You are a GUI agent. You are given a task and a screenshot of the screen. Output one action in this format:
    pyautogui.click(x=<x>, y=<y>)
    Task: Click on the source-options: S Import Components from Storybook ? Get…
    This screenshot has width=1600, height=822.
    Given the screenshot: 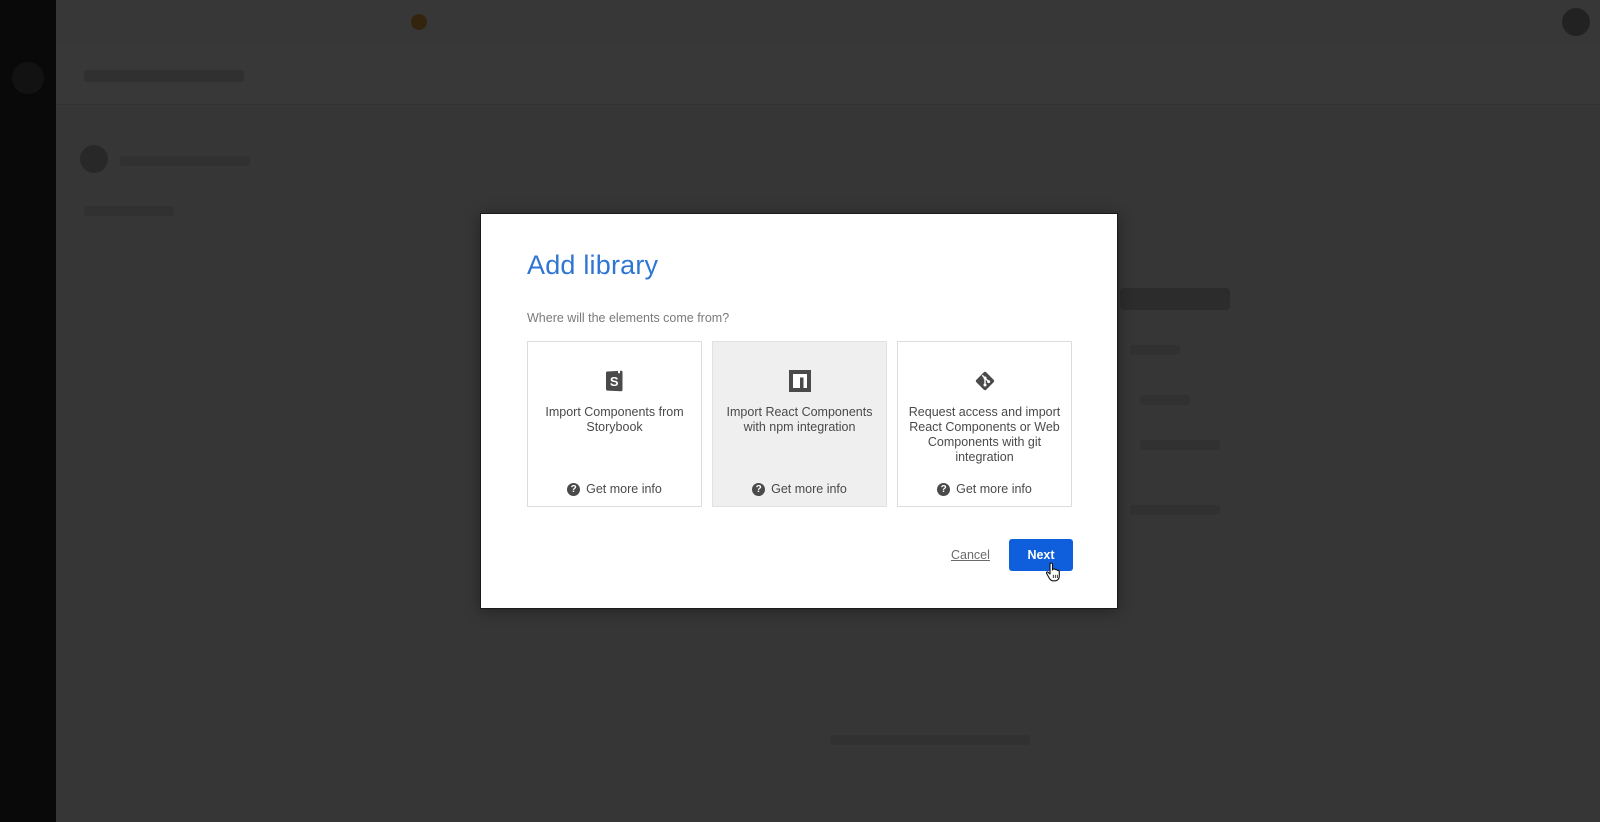 What is the action you would take?
    pyautogui.click(x=799, y=424)
    